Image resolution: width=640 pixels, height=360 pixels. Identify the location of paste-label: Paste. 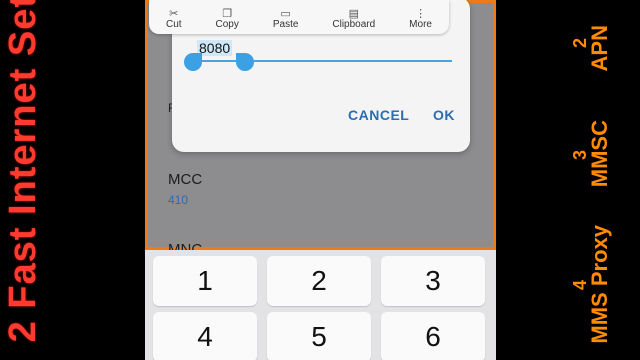
(285, 24).